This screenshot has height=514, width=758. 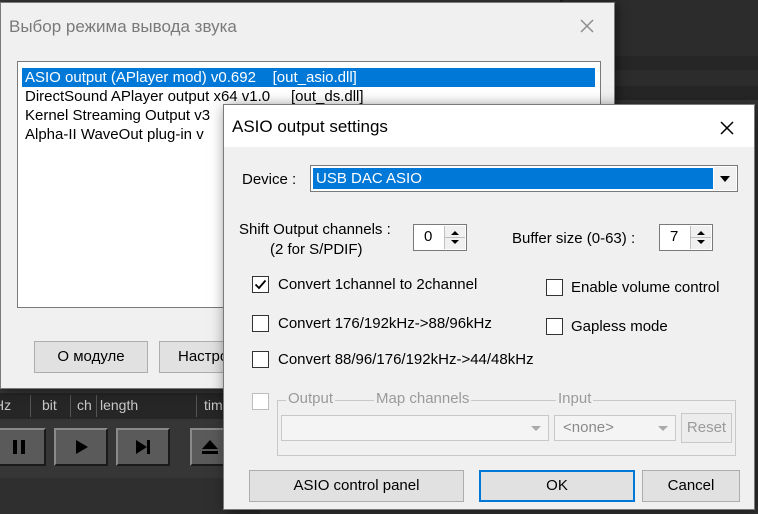 I want to click on convert-176-label: Convert 176/192kHz->88/96kHz, so click(x=385, y=323).